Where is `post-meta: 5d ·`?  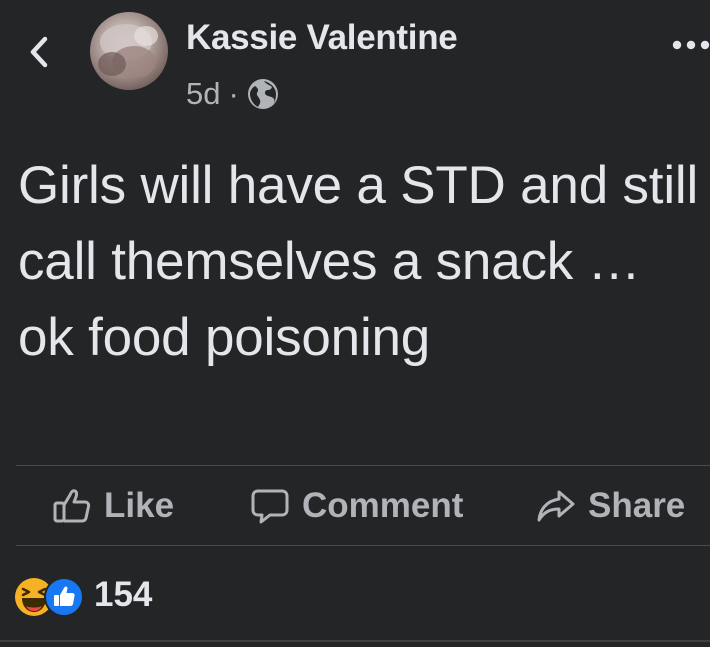 post-meta: 5d · is located at coordinates (232, 94).